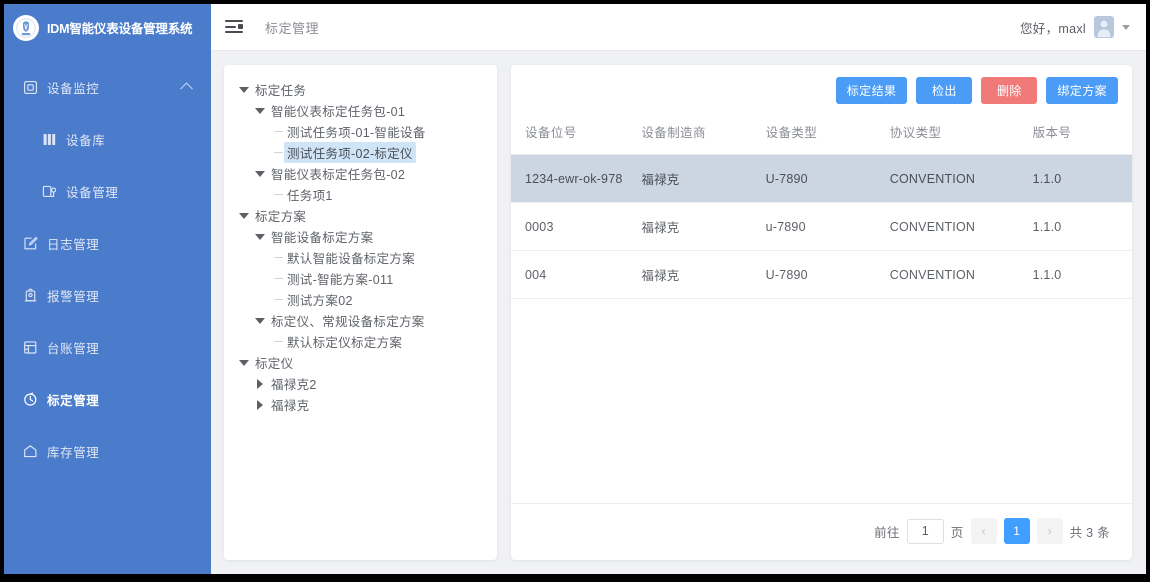  What do you see at coordinates (925, 531) in the screenshot?
I see `pagination-page-input` at bounding box center [925, 531].